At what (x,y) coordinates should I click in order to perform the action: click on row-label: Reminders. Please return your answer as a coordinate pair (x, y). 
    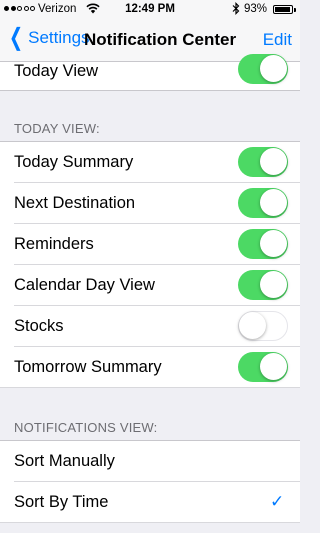
    Looking at the image, I should click on (54, 244).